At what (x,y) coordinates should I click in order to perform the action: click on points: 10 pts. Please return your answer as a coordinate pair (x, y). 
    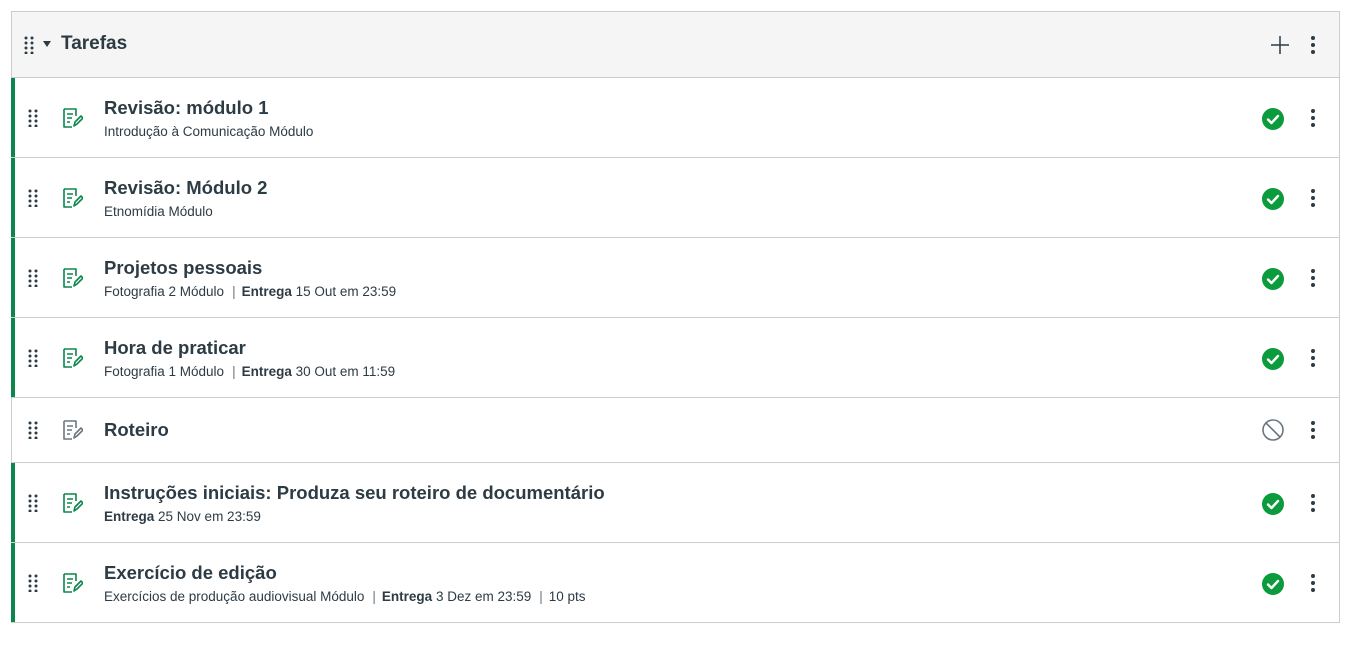
    Looking at the image, I should click on (567, 596).